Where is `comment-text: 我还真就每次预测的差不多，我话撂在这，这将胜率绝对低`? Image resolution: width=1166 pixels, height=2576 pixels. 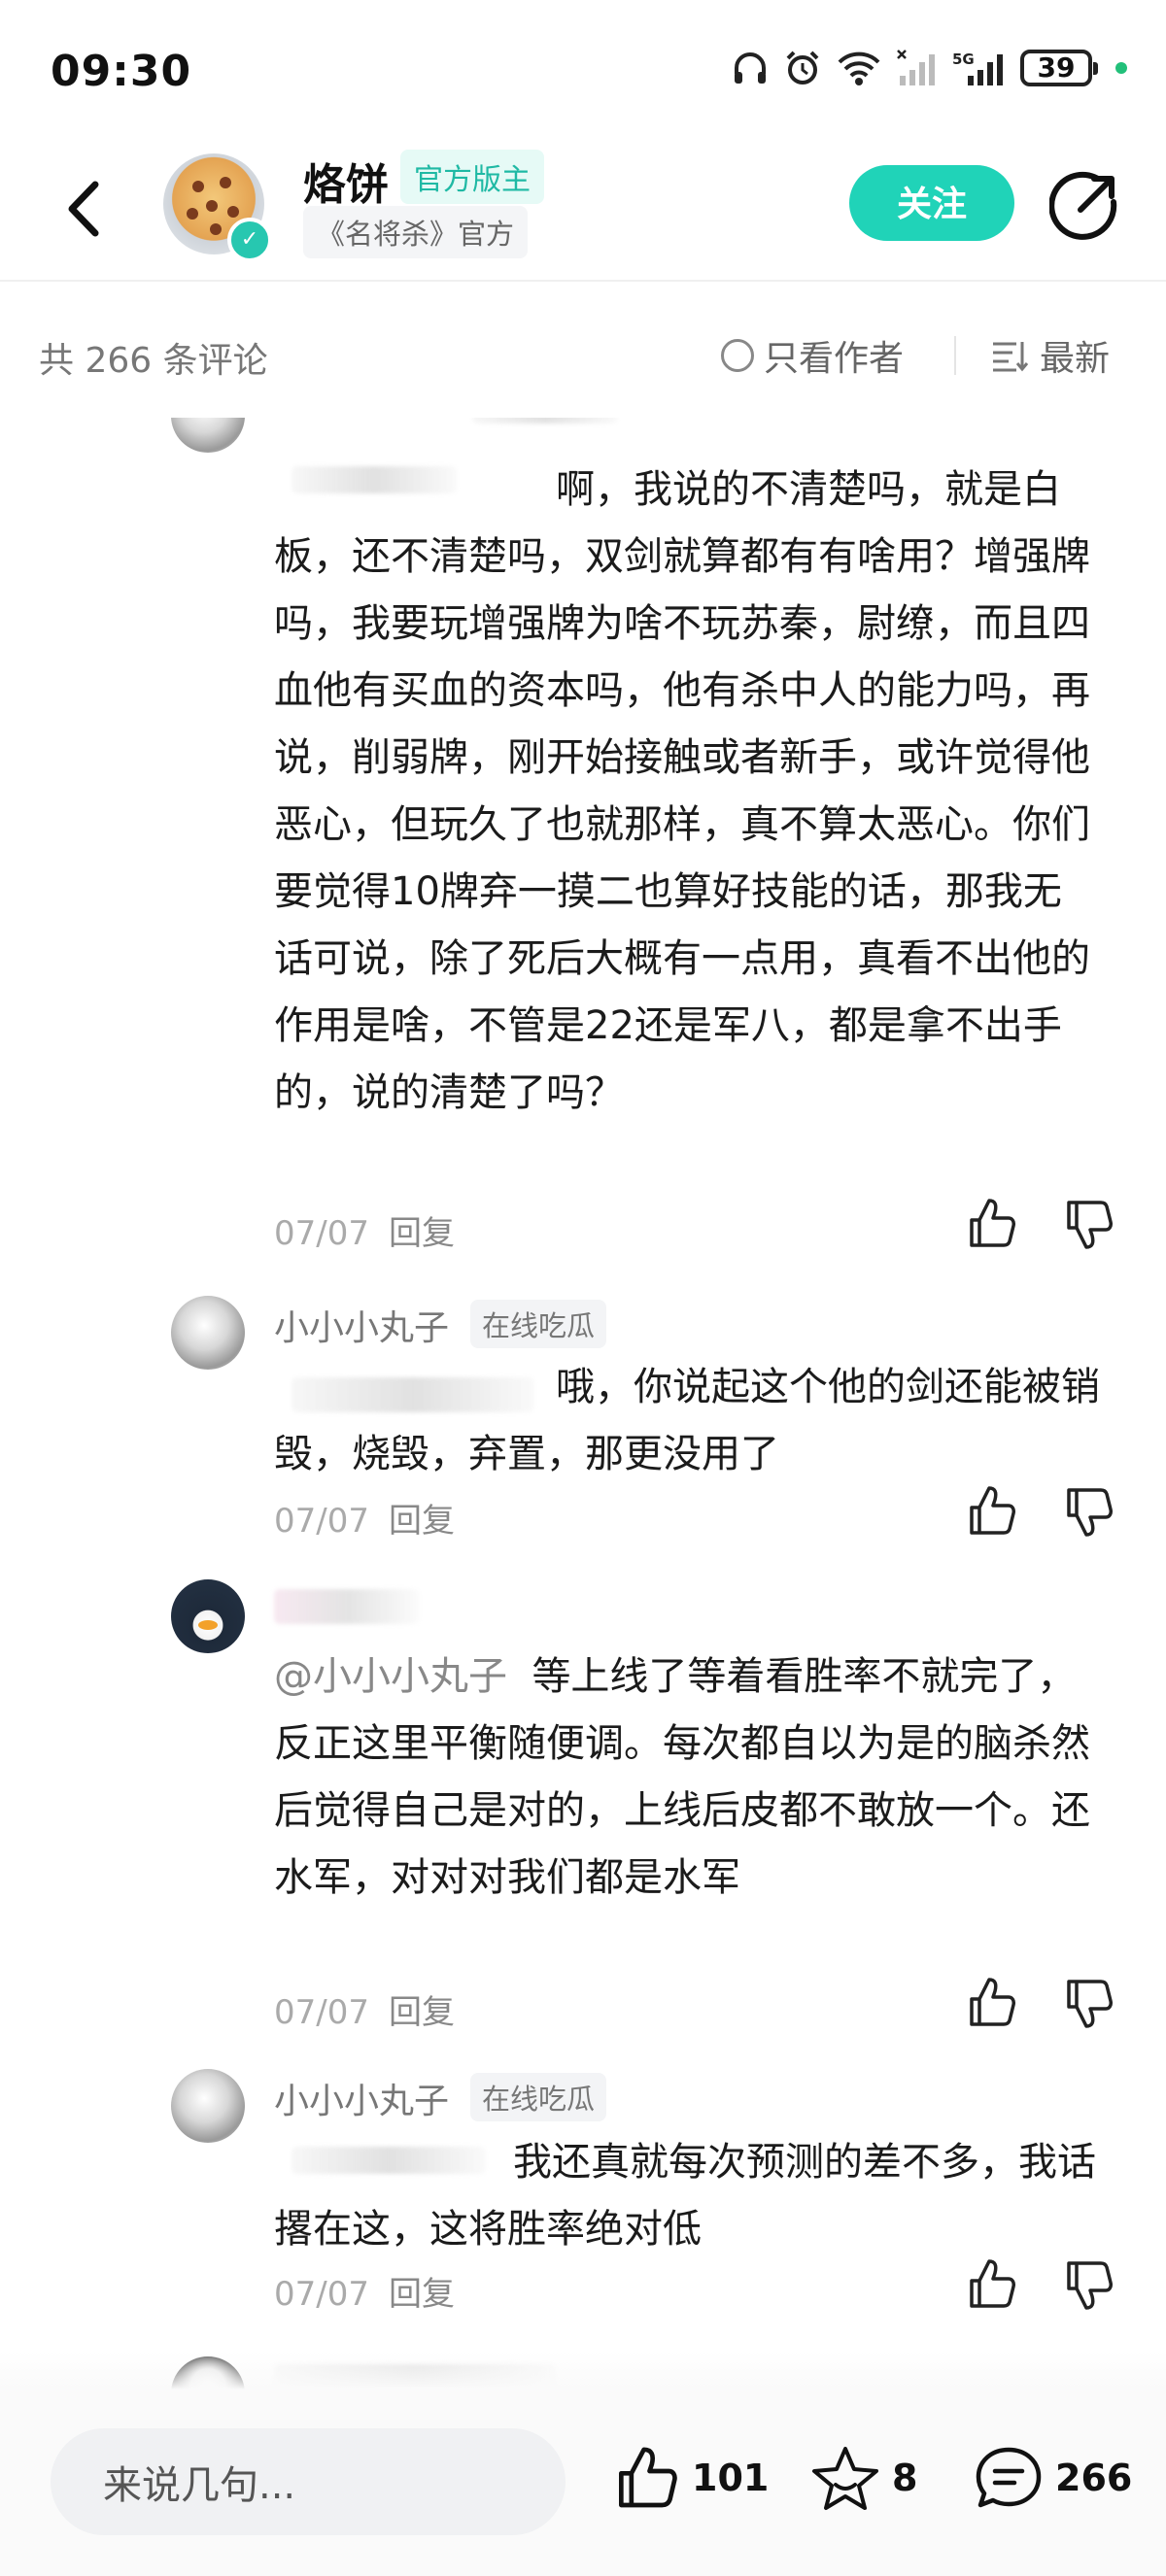 comment-text: 我还真就每次预测的差不多，我话撂在这，这将胜率绝对低 is located at coordinates (685, 2196).